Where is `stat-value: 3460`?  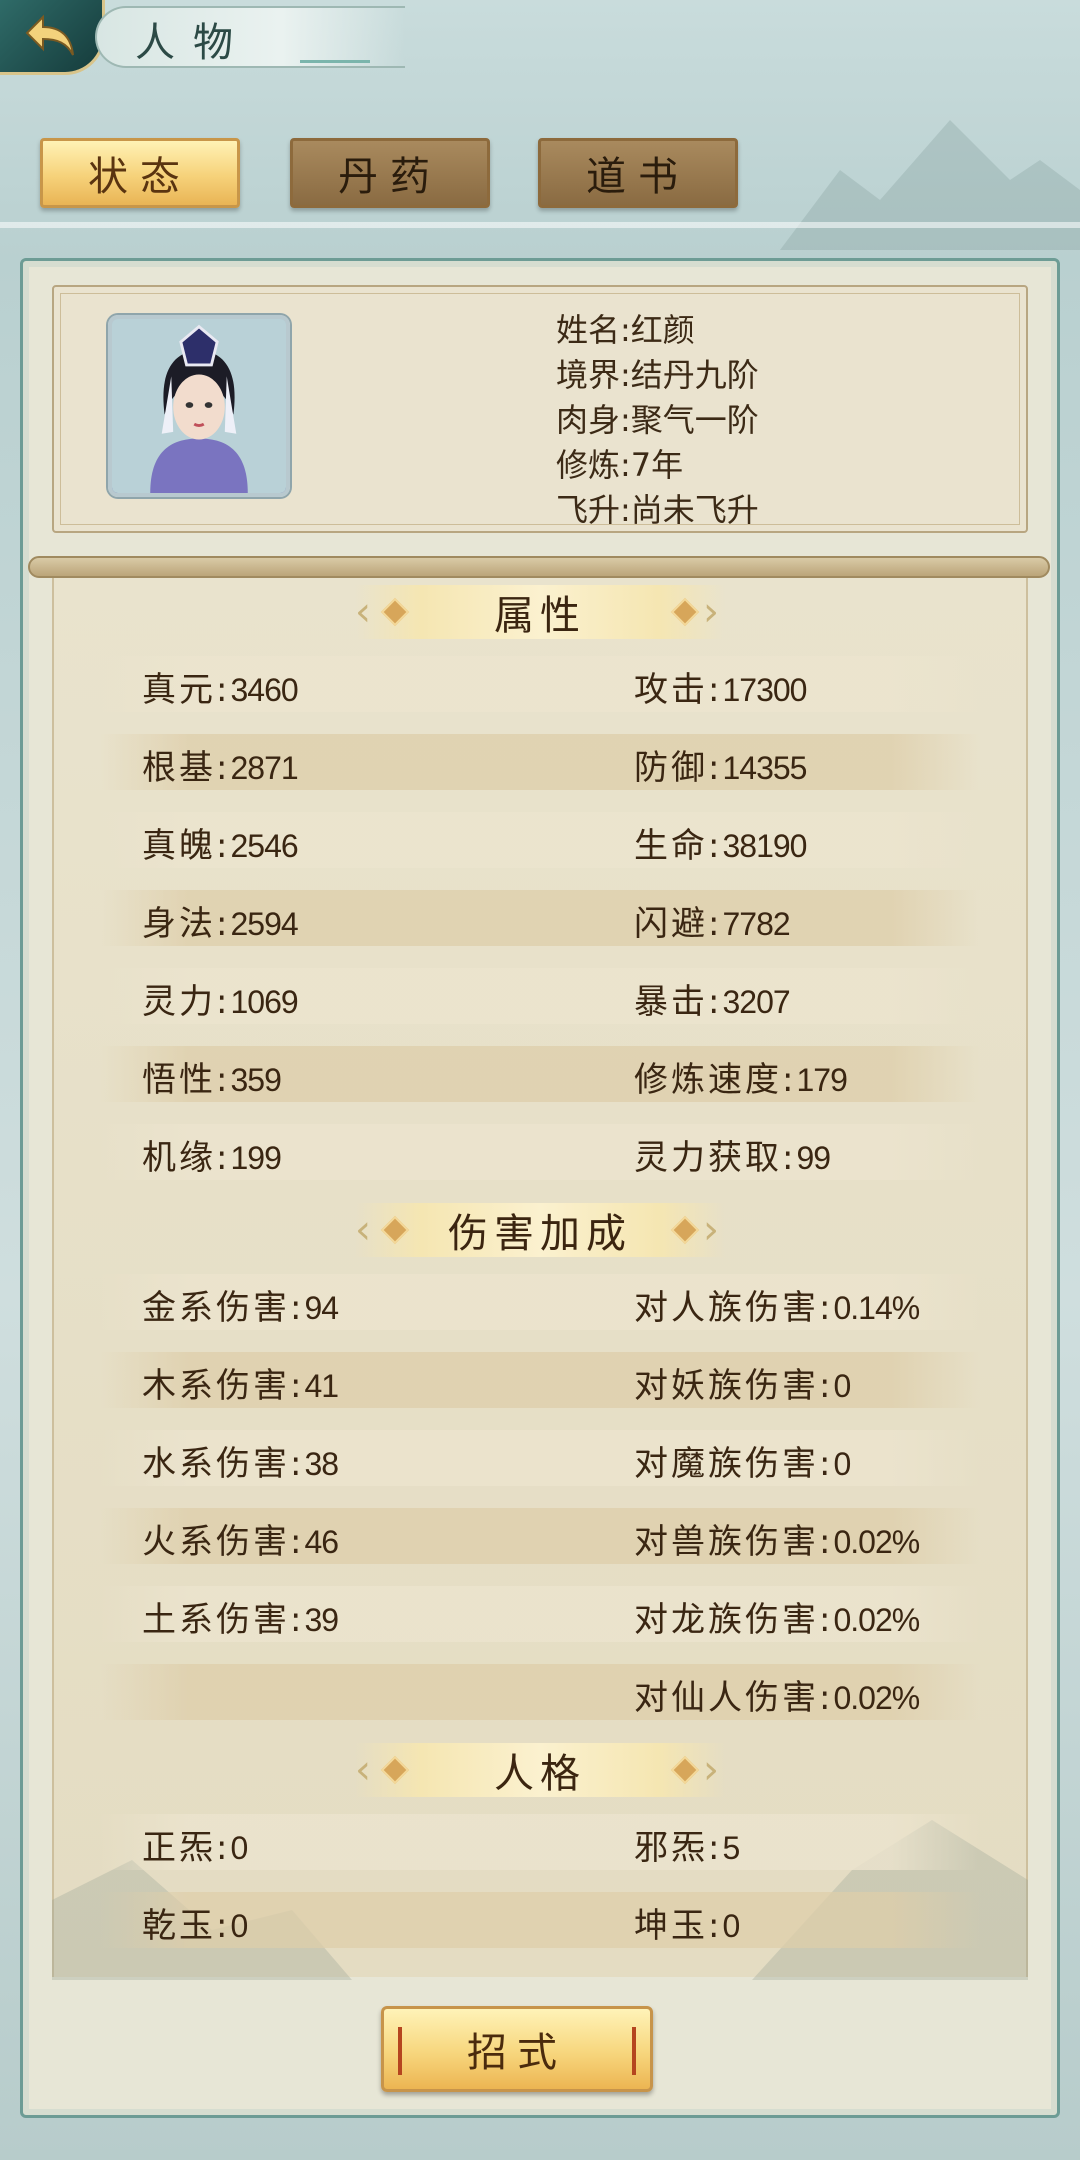
stat-value: 3460 is located at coordinates (264, 690).